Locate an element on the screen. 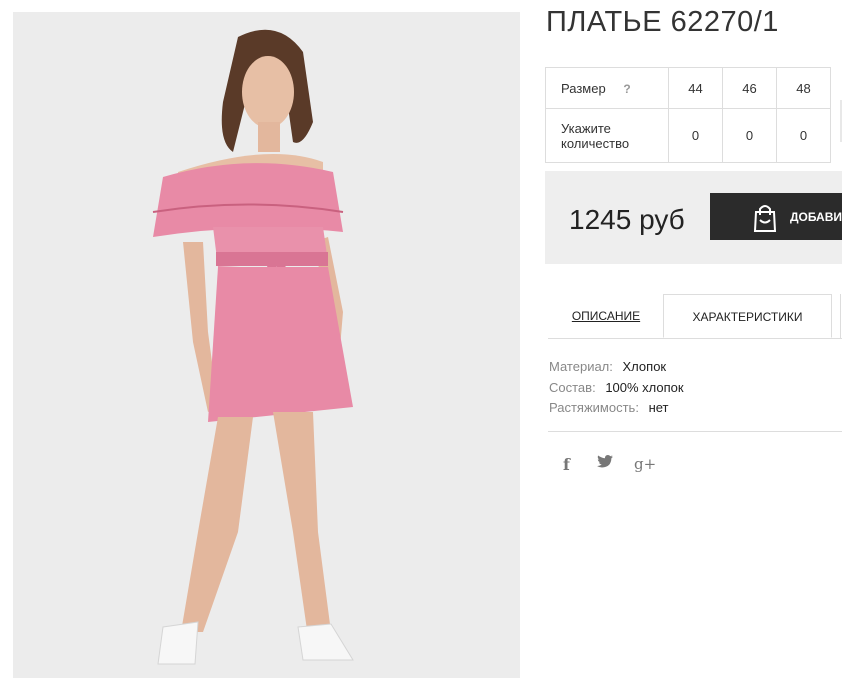 The image size is (842, 678). add-to-cart-button: ДОБАВИТЬ is located at coordinates (776, 216).